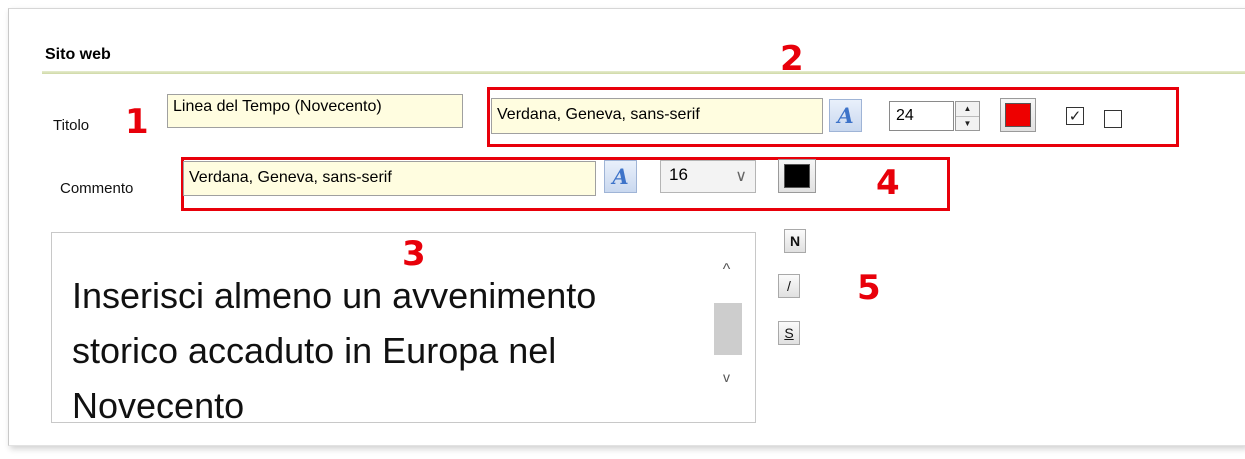  What do you see at coordinates (789, 333) in the screenshot?
I see `underline-button: S` at bounding box center [789, 333].